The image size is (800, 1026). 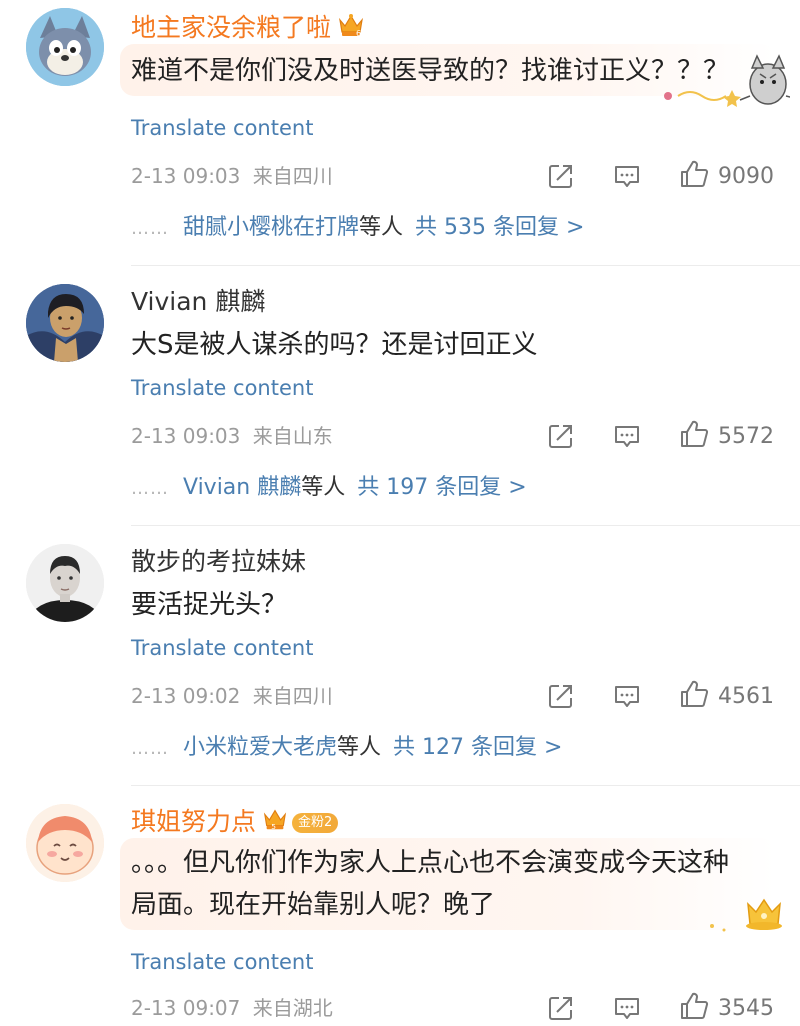 I want to click on like-button: 4561, so click(x=726, y=696).